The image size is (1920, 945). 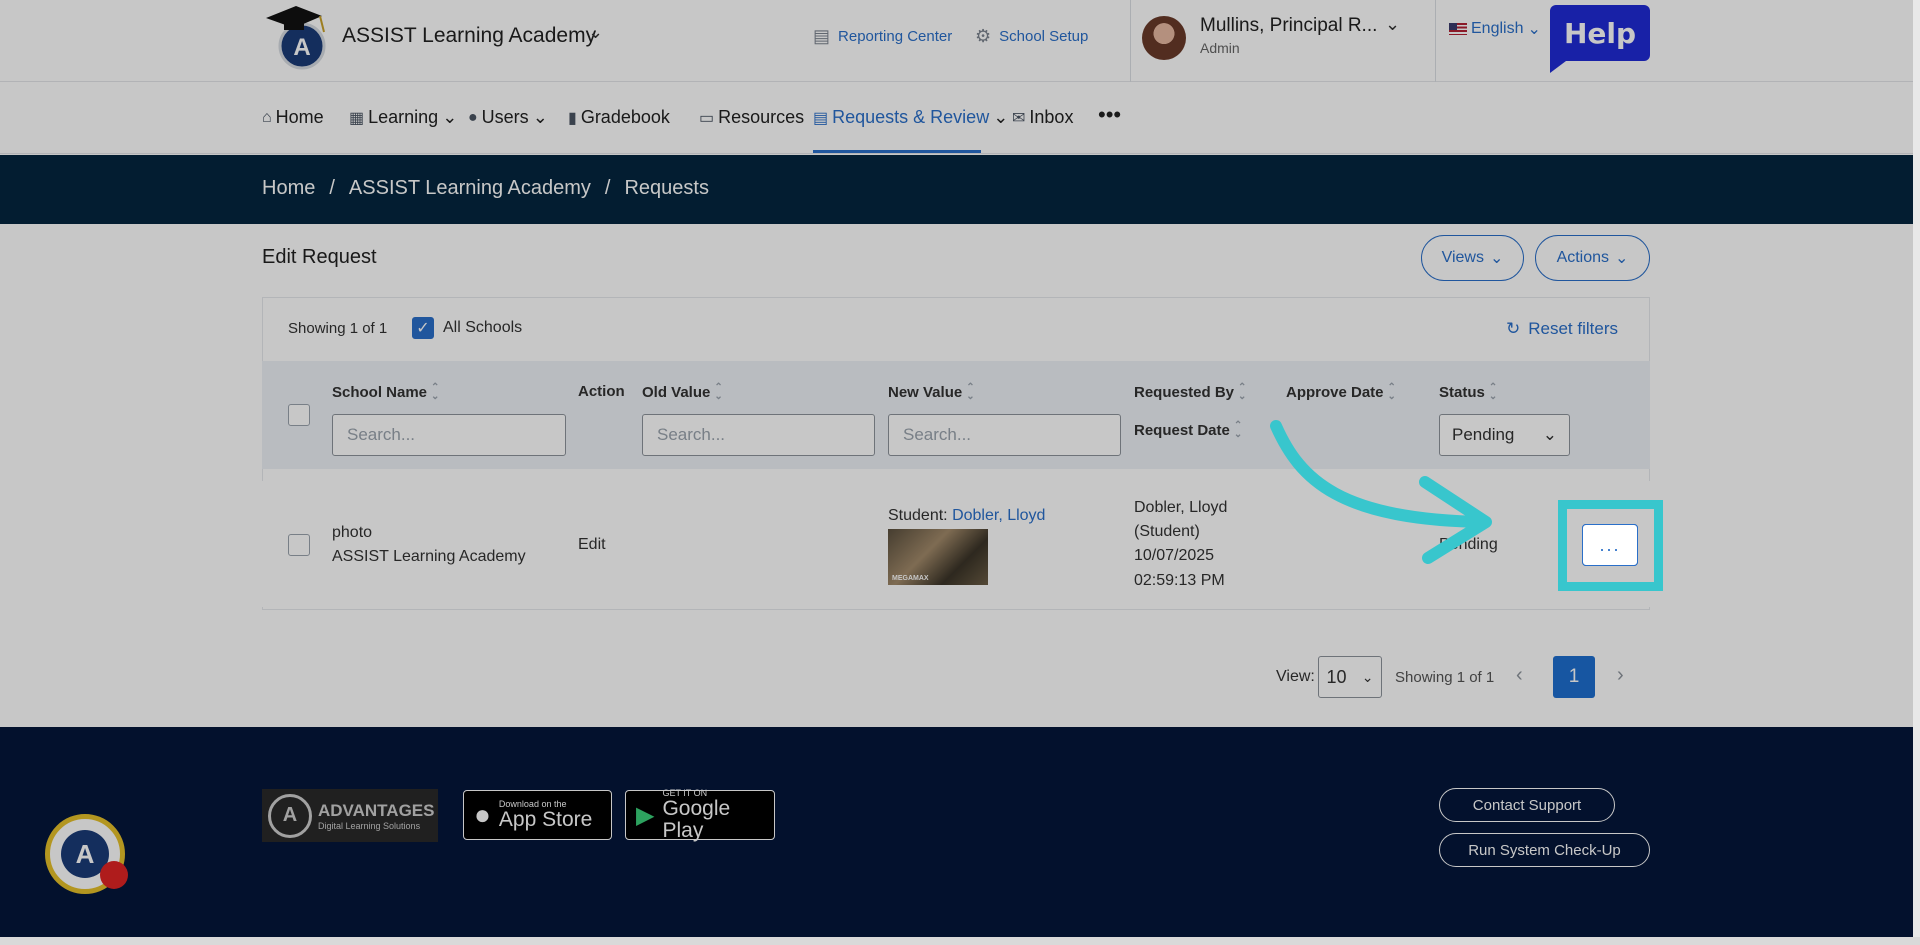 What do you see at coordinates (998, 515) in the screenshot?
I see `student-link: Dobler, Lloyd` at bounding box center [998, 515].